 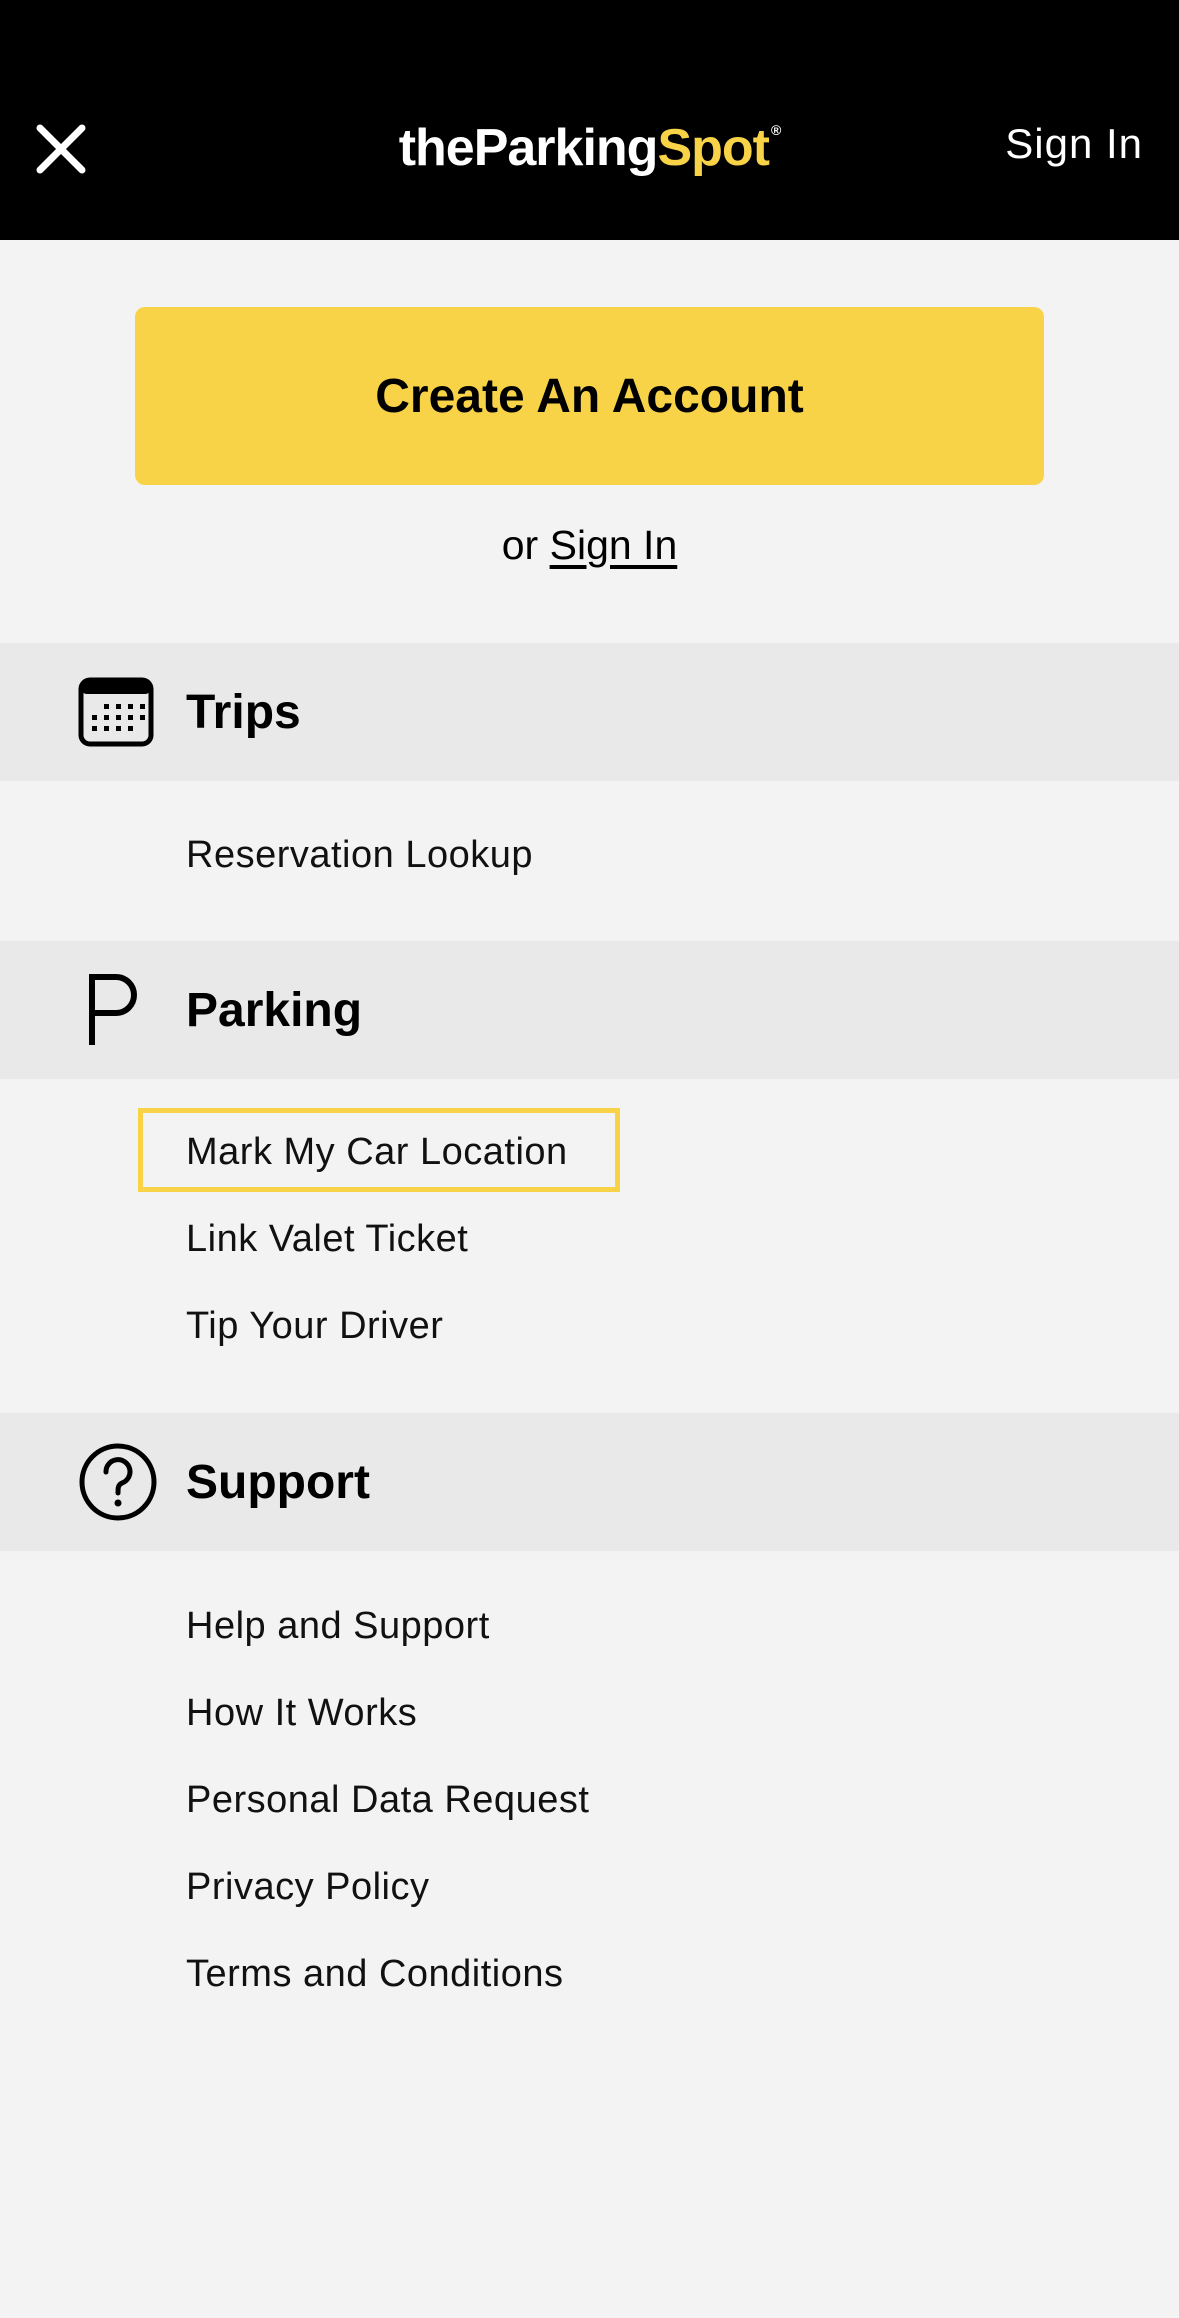 What do you see at coordinates (301, 1713) in the screenshot?
I see `menu-item-how-it-works: How It Works` at bounding box center [301, 1713].